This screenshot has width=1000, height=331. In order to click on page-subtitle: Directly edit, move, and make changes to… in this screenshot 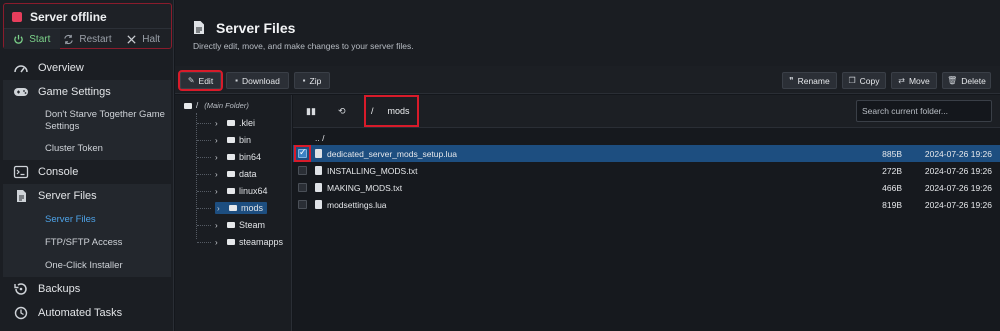, I will do `click(303, 46)`.